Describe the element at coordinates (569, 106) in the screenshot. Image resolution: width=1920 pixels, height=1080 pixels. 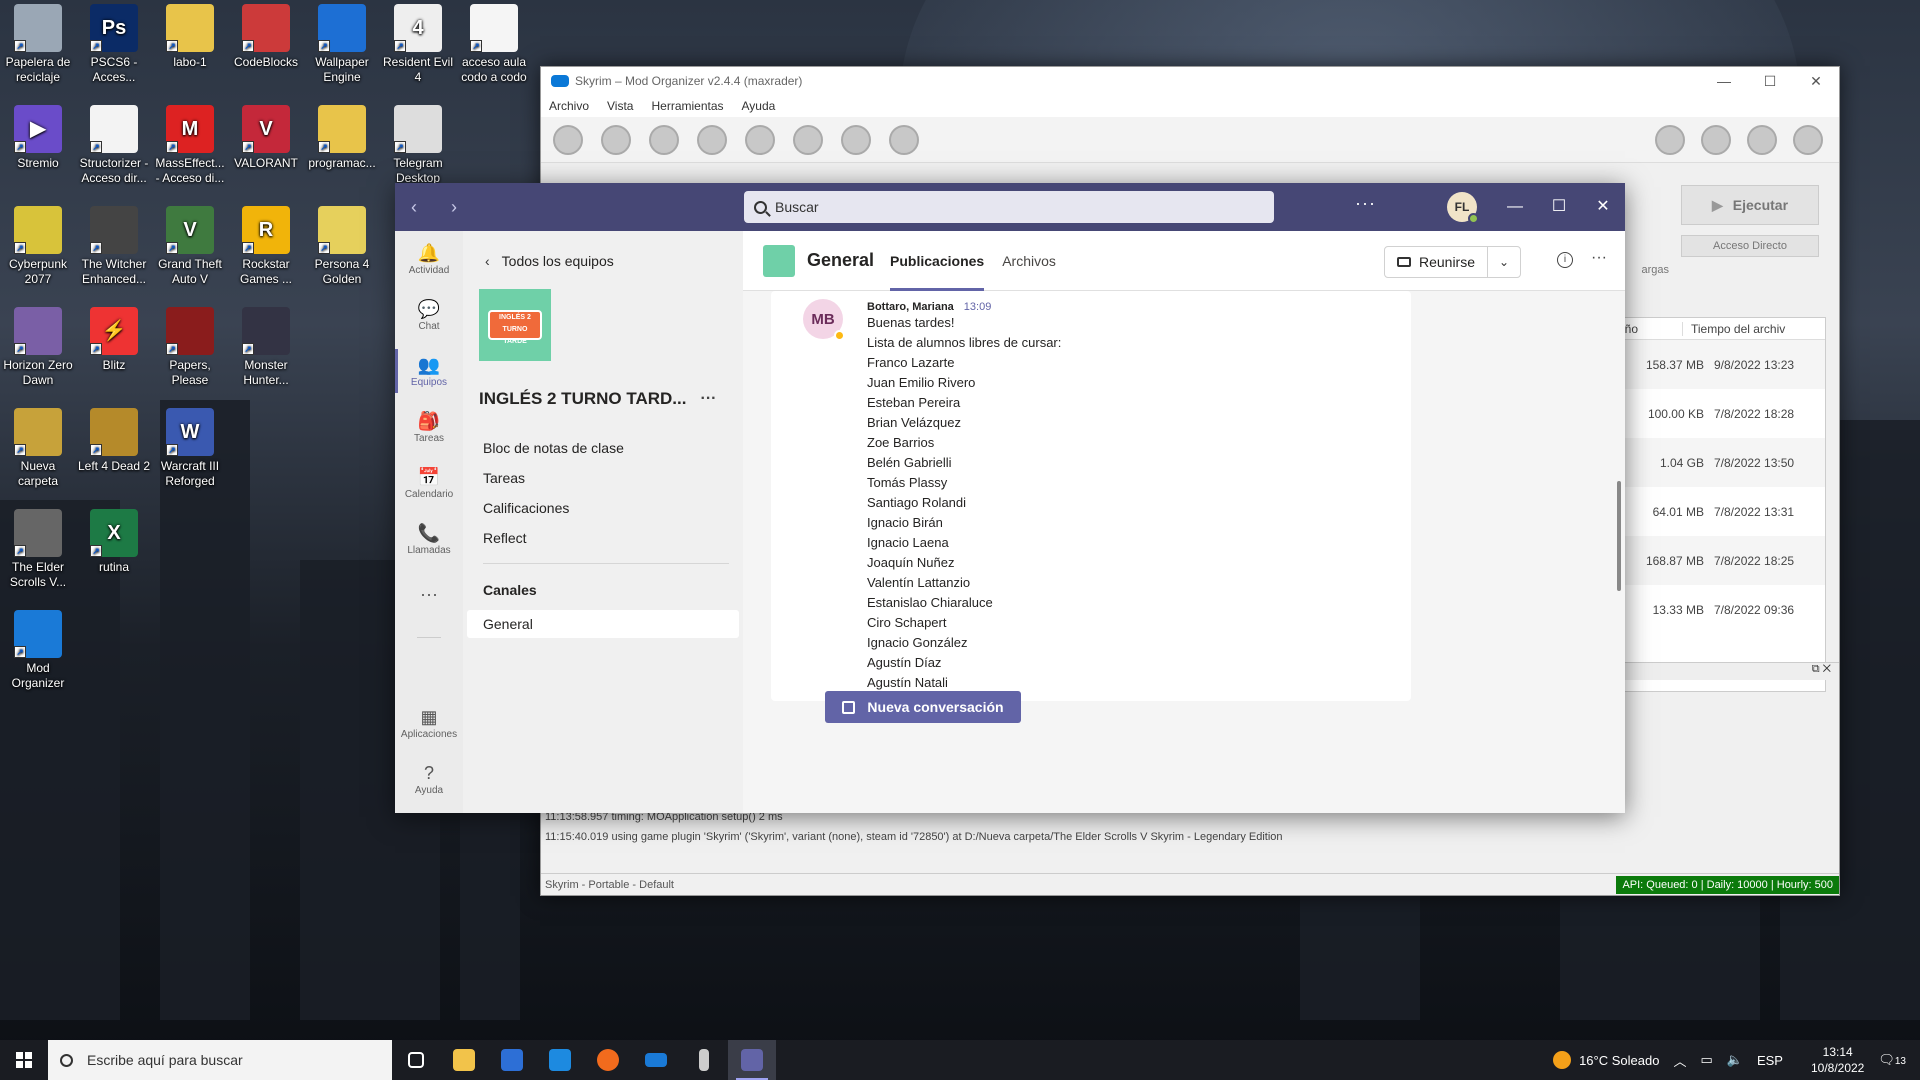
I see `menu-archivo: Archivo` at that location.